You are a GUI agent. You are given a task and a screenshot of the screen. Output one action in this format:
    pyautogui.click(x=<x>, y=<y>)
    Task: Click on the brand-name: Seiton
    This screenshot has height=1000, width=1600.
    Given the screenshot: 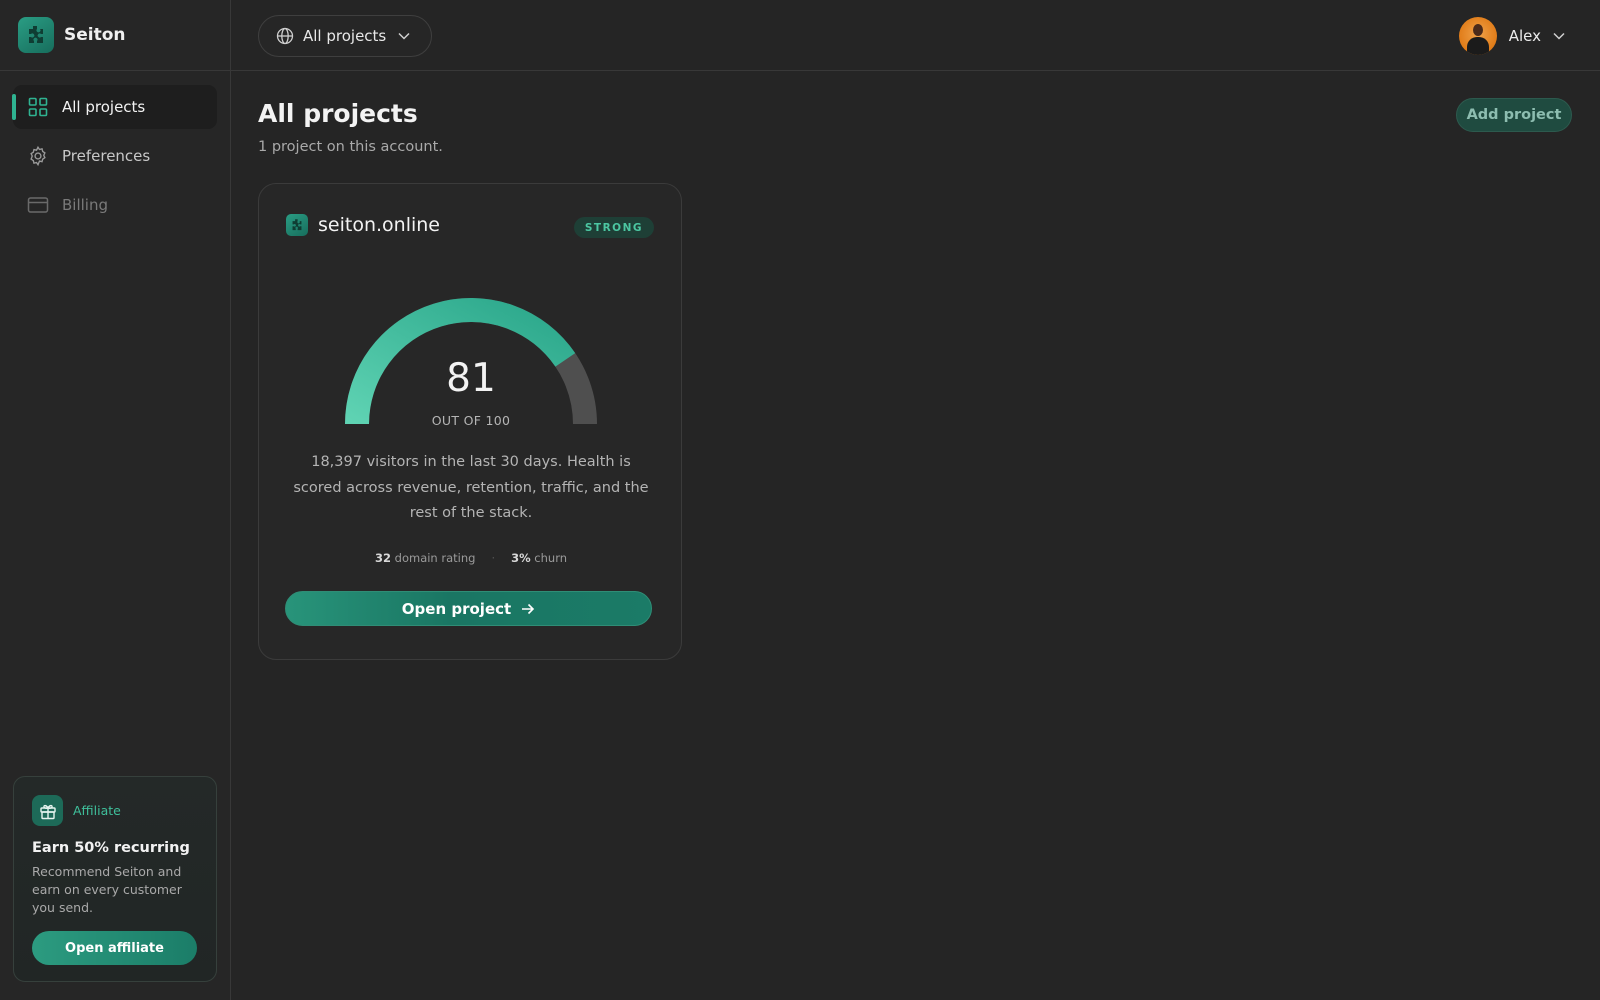 What is the action you would take?
    pyautogui.click(x=95, y=35)
    